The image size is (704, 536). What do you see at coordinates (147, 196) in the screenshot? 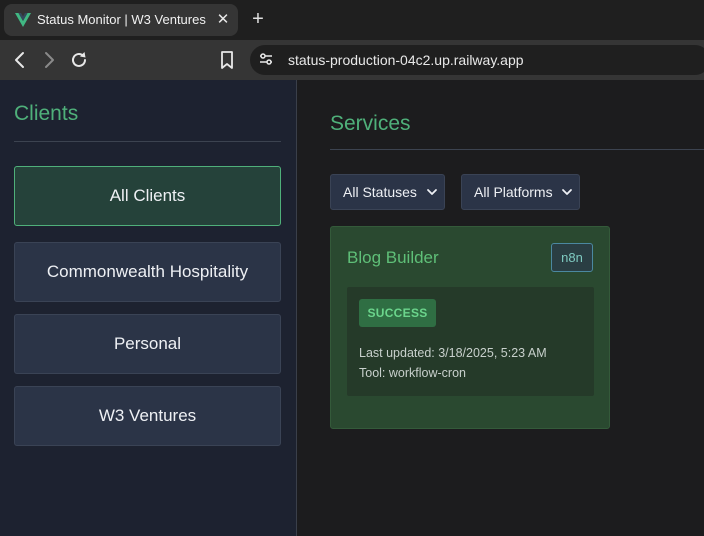
I see `client-filter-all-clients: All Clients` at bounding box center [147, 196].